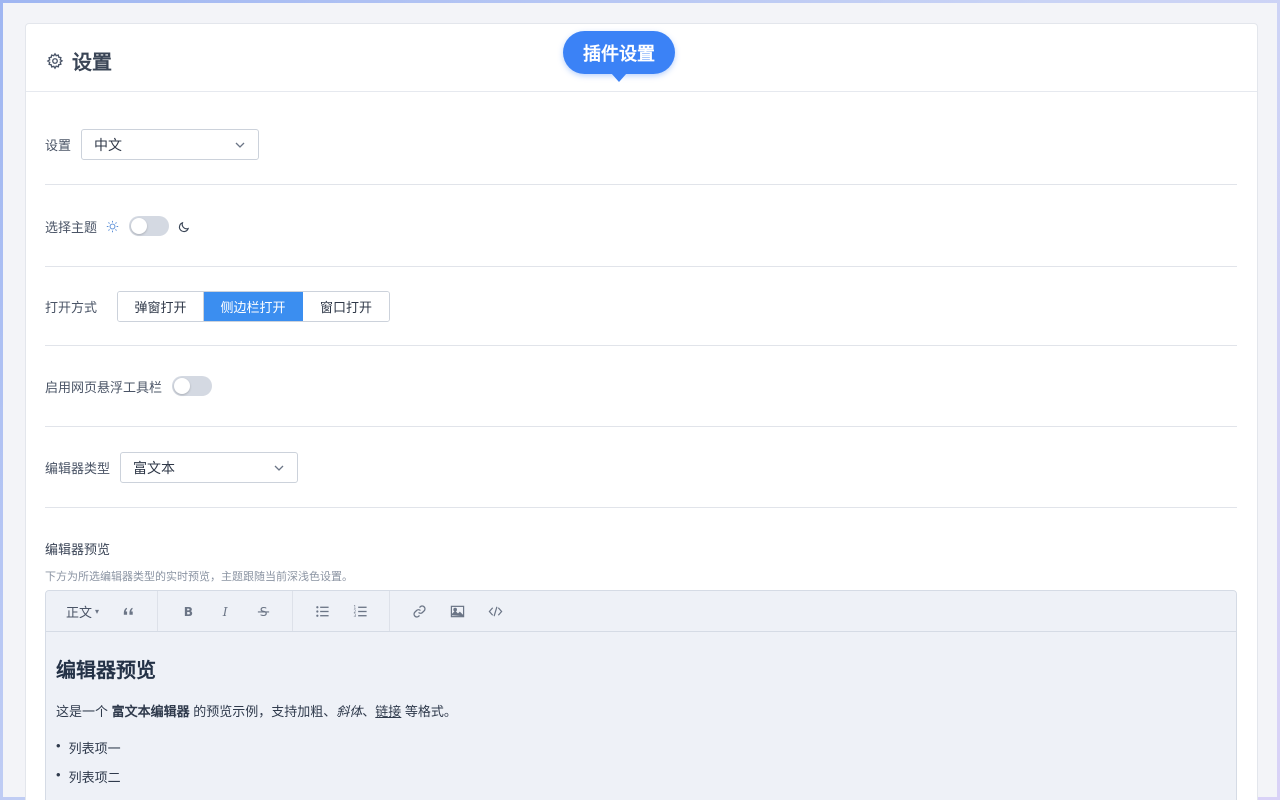  Describe the element at coordinates (360, 611) in the screenshot. I see `numbered-list-icon: 123` at that location.